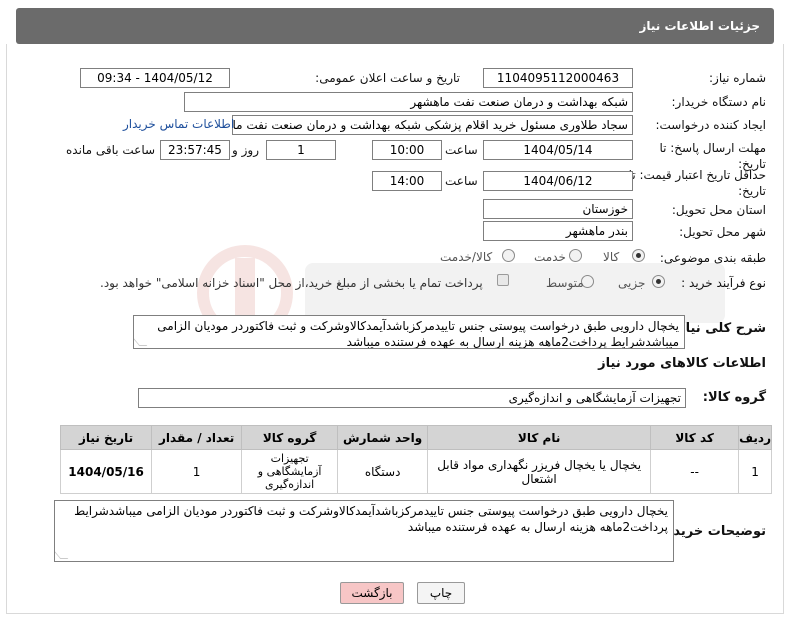 The image size is (788, 619). Describe the element at coordinates (710, 125) in the screenshot. I see `creator-label: ایجاد کننده درخواست:` at that location.